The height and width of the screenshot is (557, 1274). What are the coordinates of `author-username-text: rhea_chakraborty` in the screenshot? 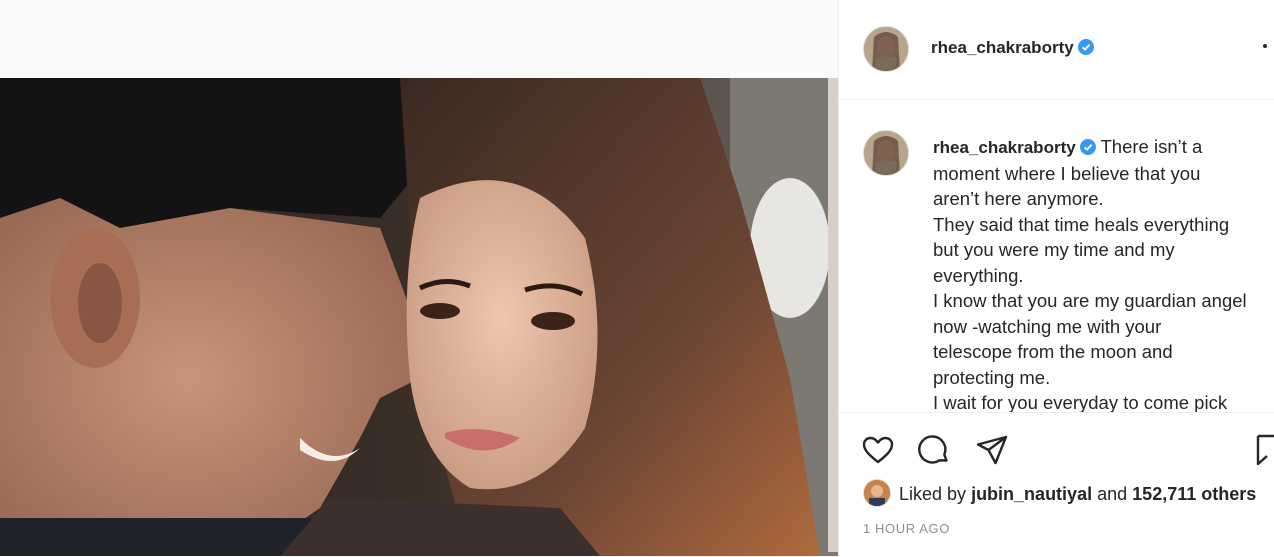 It's located at (1002, 47).